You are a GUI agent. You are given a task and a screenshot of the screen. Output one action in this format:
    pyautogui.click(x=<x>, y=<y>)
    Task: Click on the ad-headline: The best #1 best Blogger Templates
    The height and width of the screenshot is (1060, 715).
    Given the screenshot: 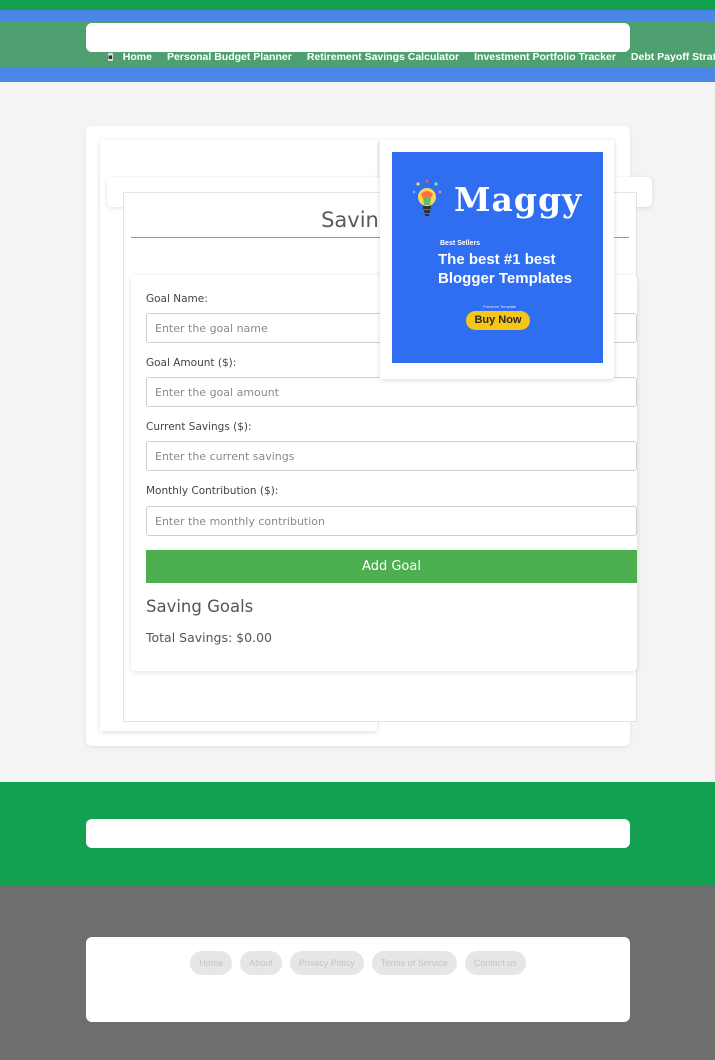 What is the action you would take?
    pyautogui.click(x=505, y=269)
    